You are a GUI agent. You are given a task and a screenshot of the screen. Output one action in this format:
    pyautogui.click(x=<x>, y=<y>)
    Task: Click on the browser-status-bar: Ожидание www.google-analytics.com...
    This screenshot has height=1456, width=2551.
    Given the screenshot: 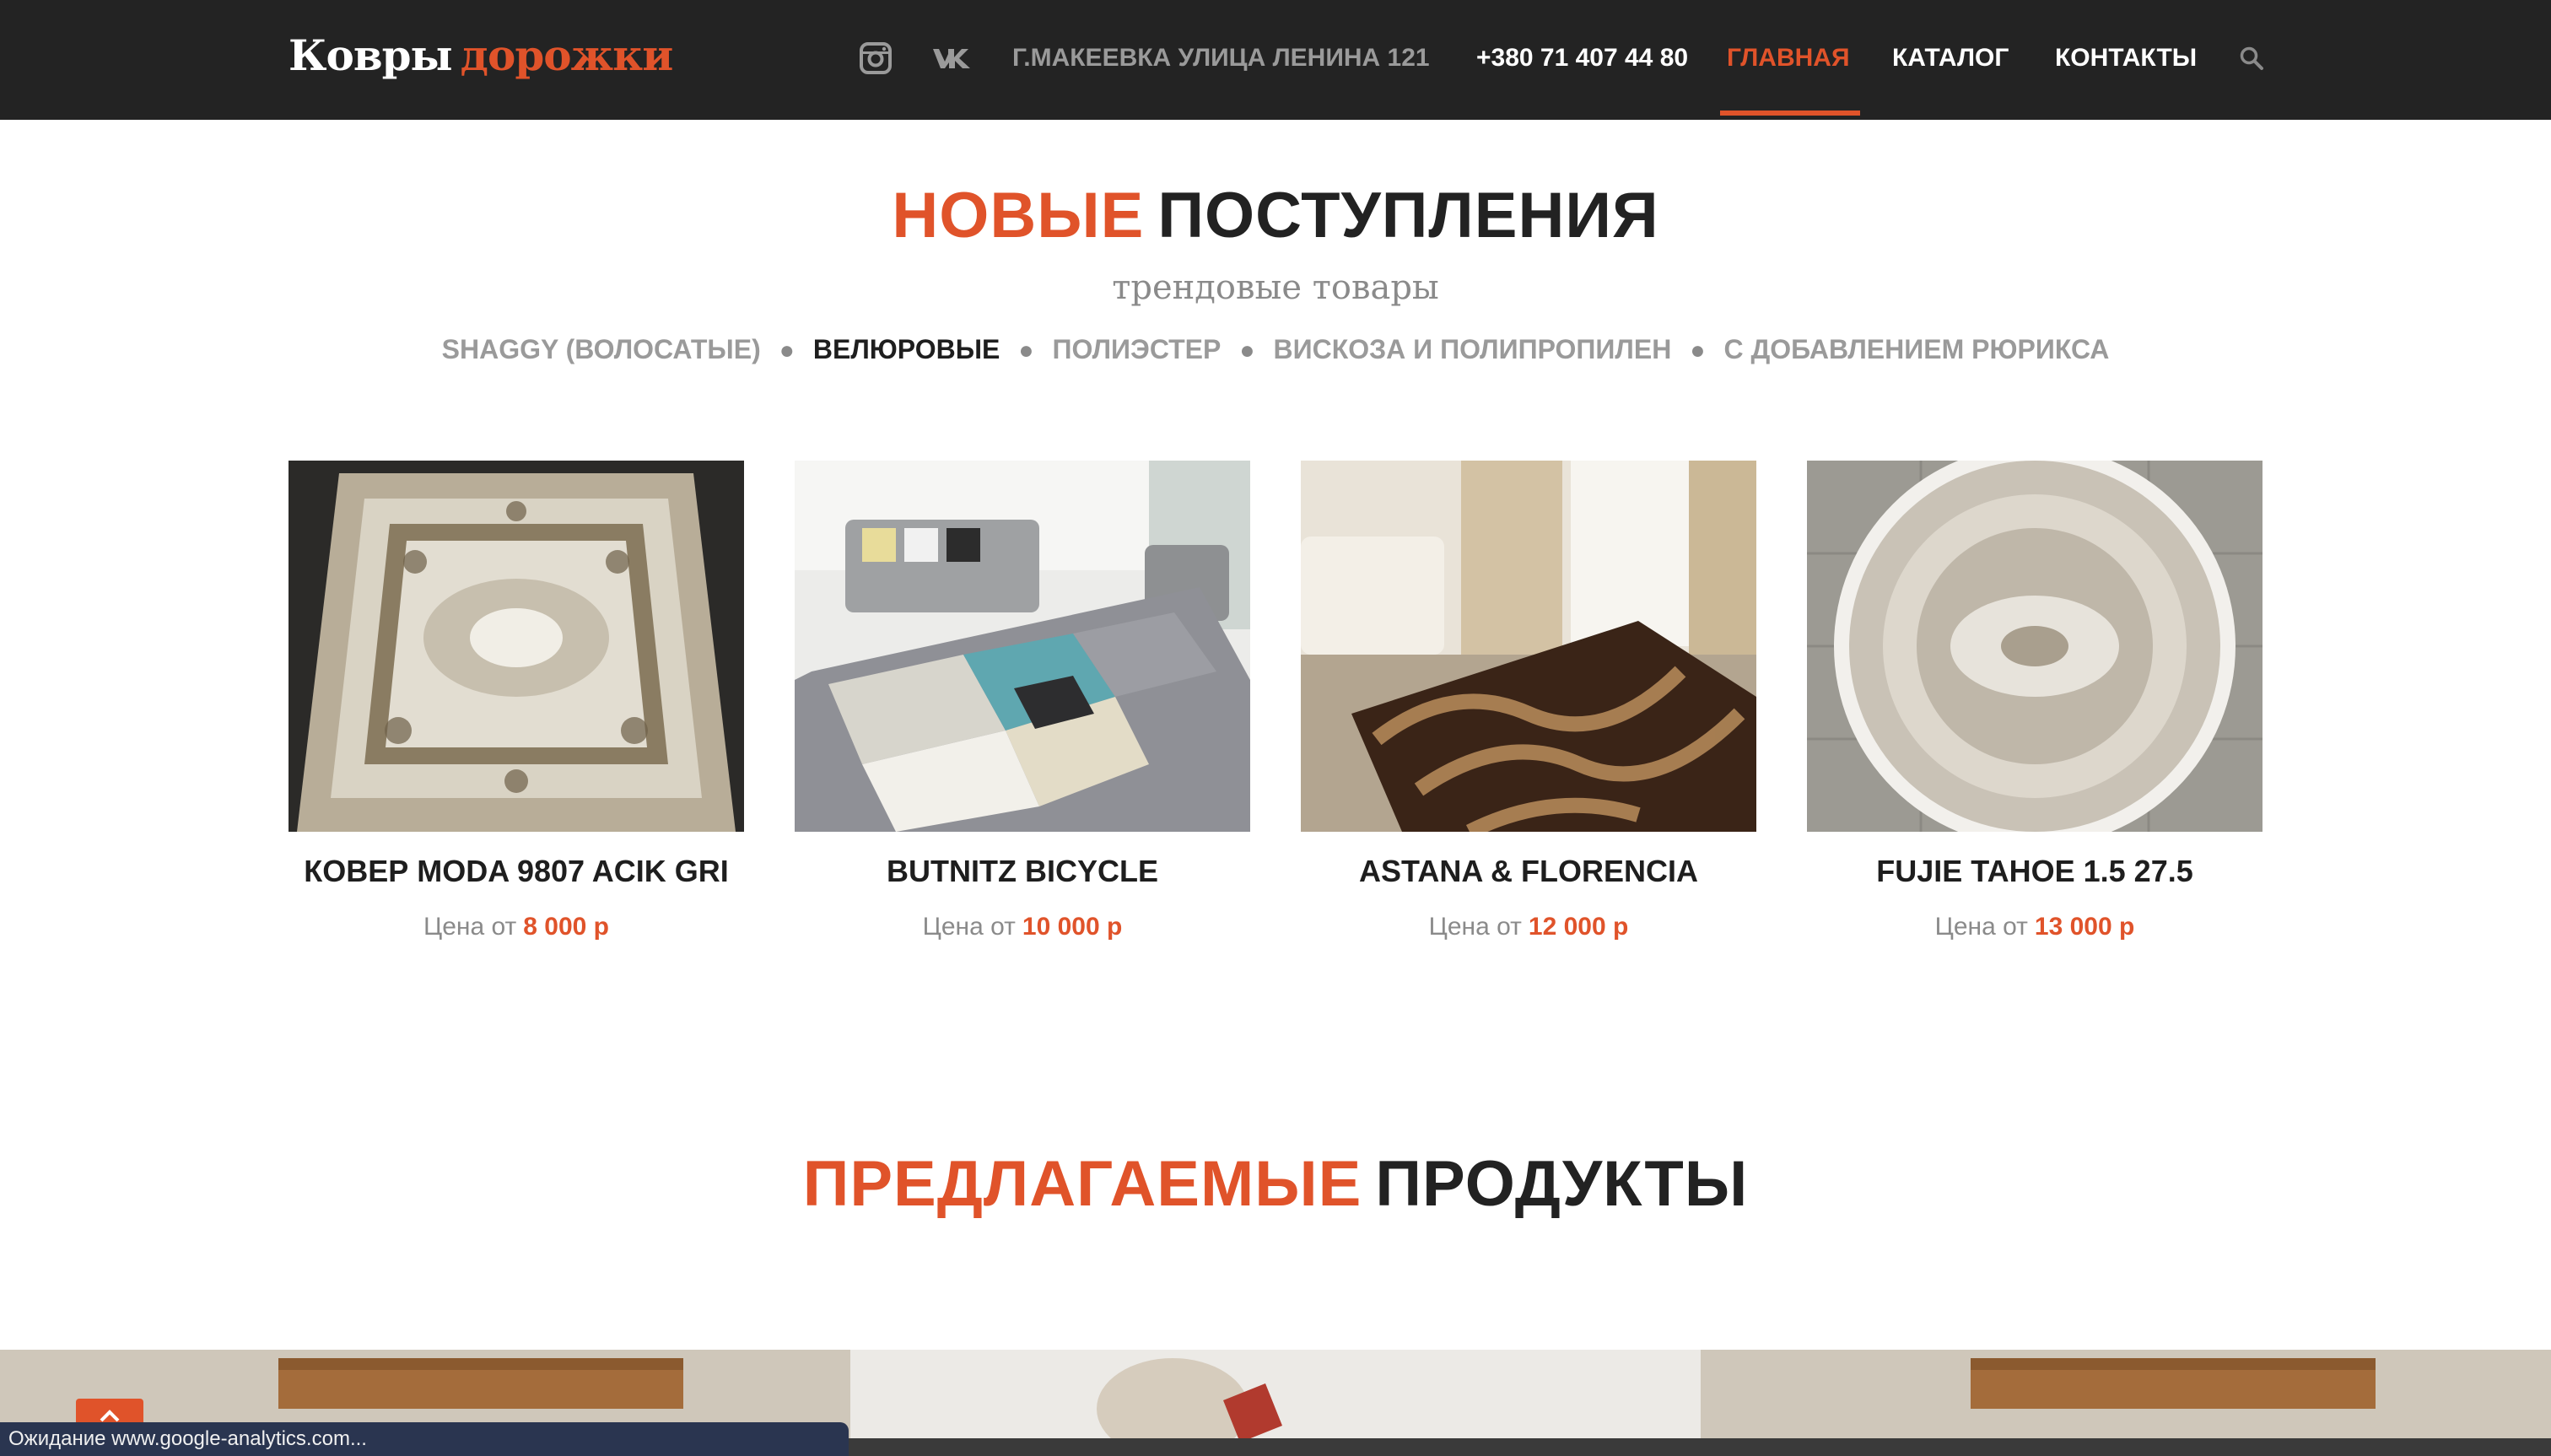 What is the action you would take?
    pyautogui.click(x=424, y=1439)
    